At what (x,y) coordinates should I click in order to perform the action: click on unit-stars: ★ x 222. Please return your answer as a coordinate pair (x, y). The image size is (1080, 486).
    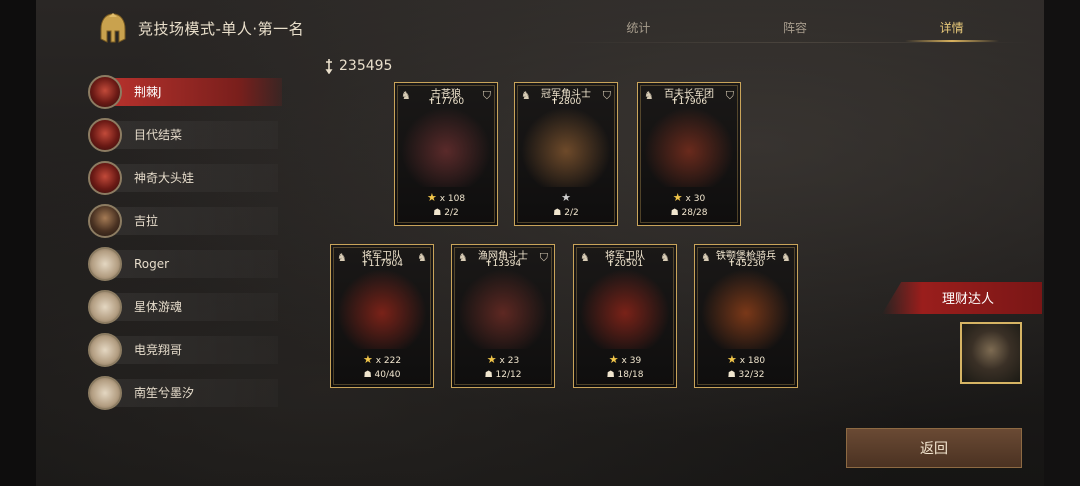
    Looking at the image, I should click on (382, 359).